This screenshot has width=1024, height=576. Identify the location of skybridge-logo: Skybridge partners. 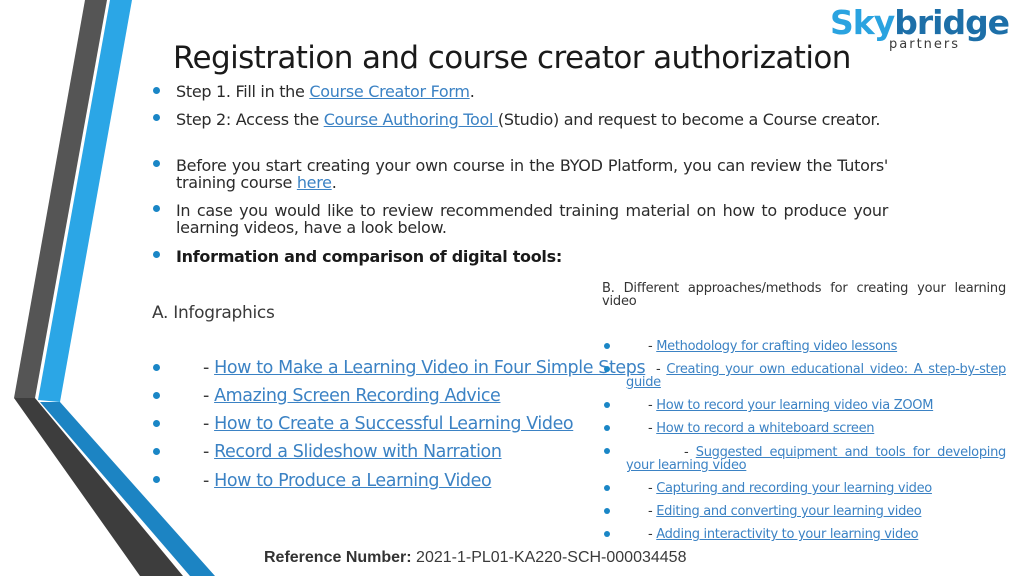
(920, 28).